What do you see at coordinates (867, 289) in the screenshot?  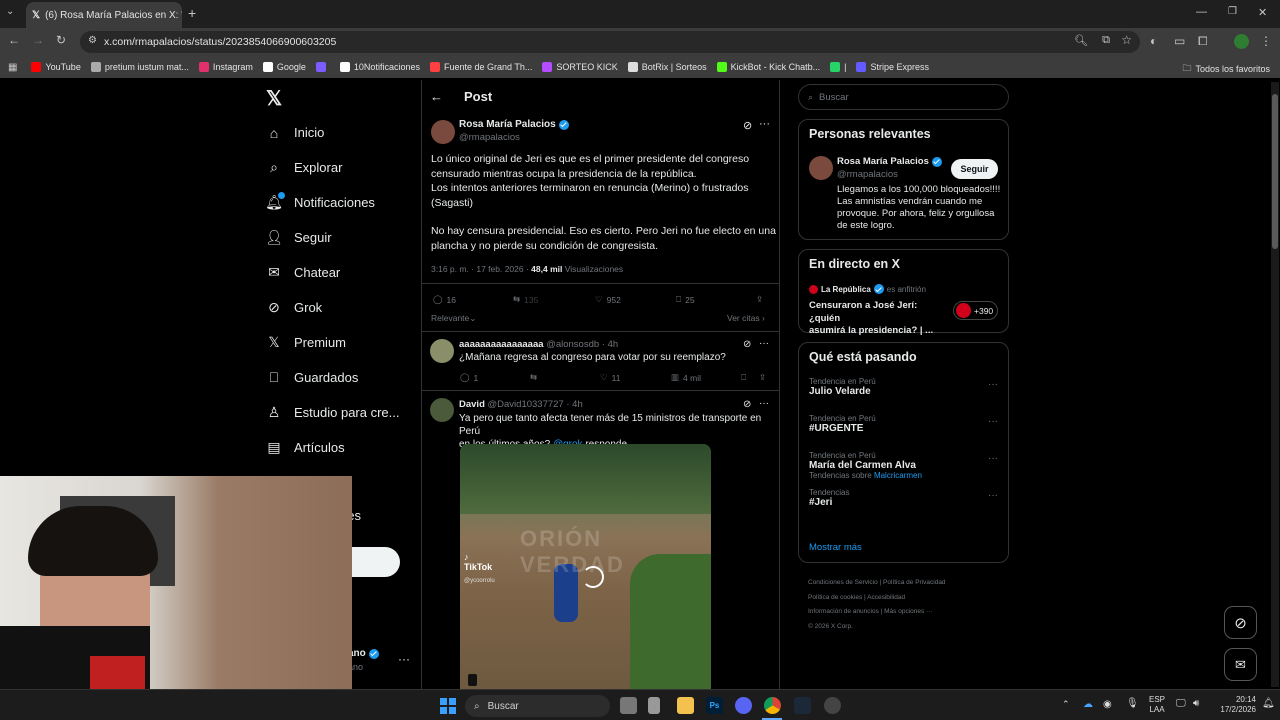 I see `live-host: La República es anfitrión` at bounding box center [867, 289].